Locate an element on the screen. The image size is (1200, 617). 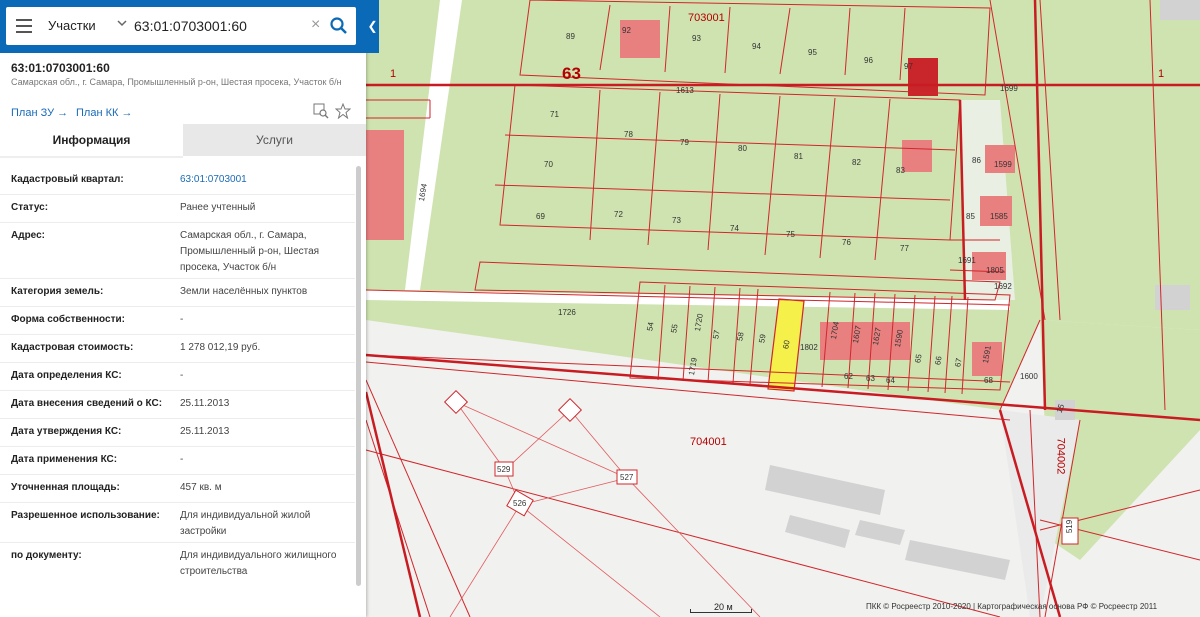
search-box: Участки × is located at coordinates (181, 26).